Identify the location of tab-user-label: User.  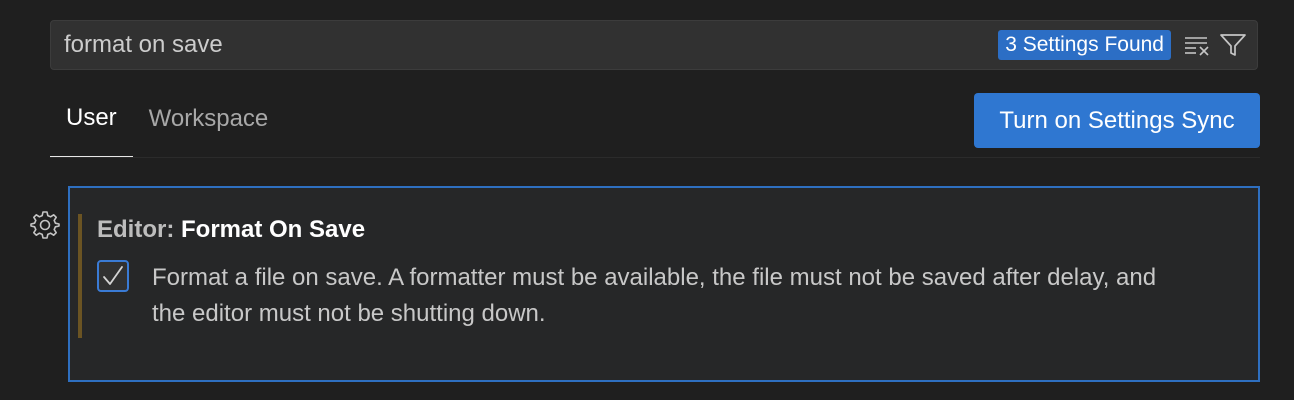
(91, 117).